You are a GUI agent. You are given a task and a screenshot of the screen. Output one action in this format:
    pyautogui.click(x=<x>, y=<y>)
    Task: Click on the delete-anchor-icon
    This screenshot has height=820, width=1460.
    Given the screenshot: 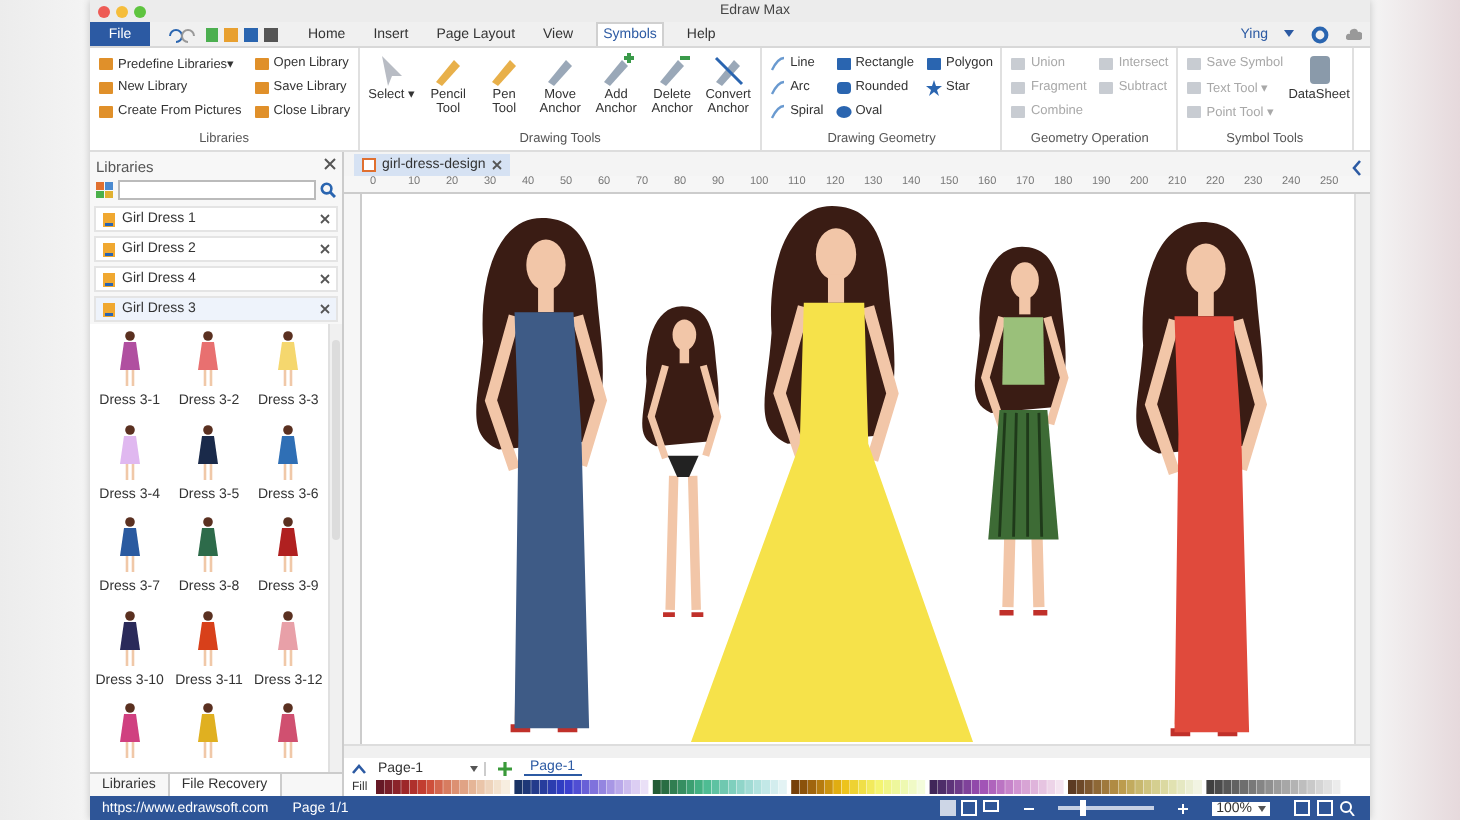 What is the action you would take?
    pyautogui.click(x=672, y=70)
    